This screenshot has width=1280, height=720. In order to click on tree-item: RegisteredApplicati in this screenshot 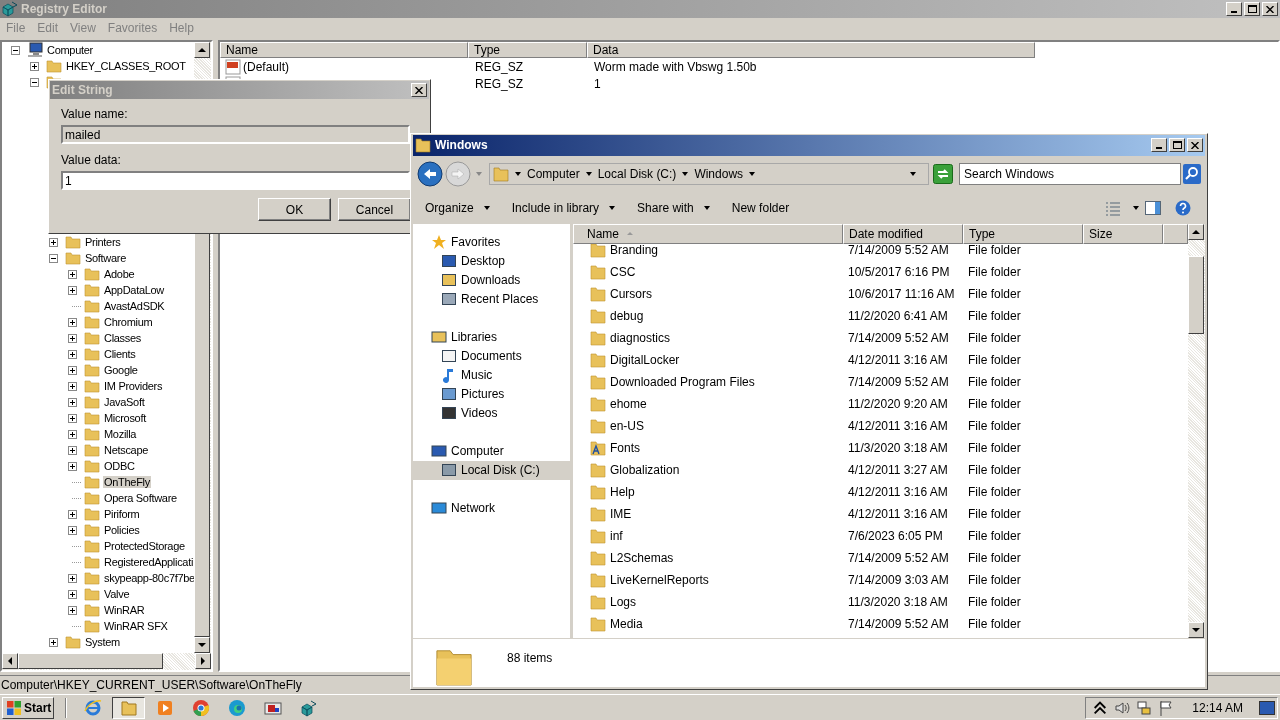, I will do `click(148, 562)`.